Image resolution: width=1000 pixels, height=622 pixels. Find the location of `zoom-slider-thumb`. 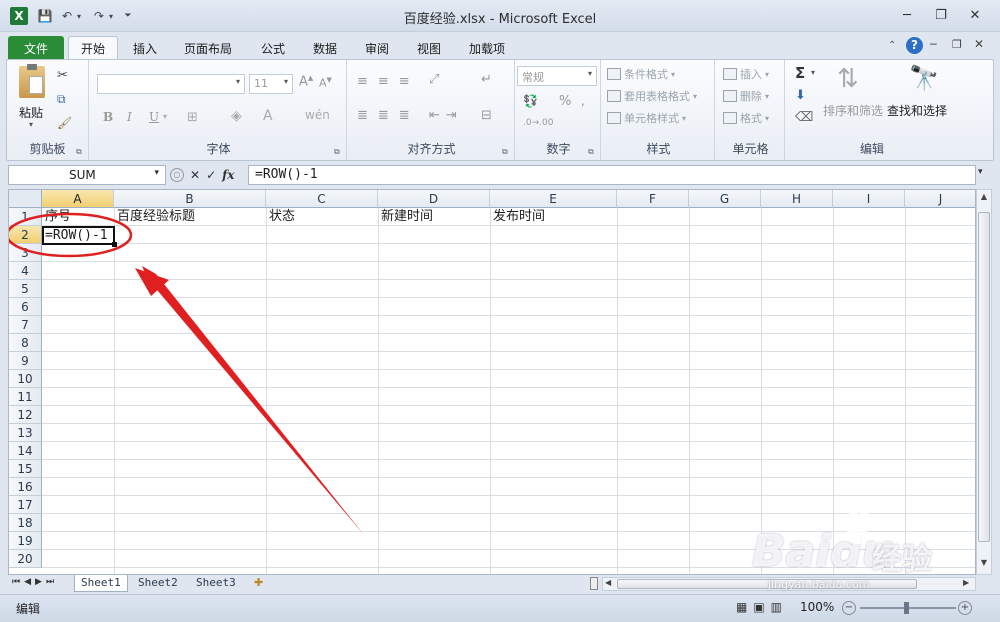

zoom-slider-thumb is located at coordinates (906, 608).